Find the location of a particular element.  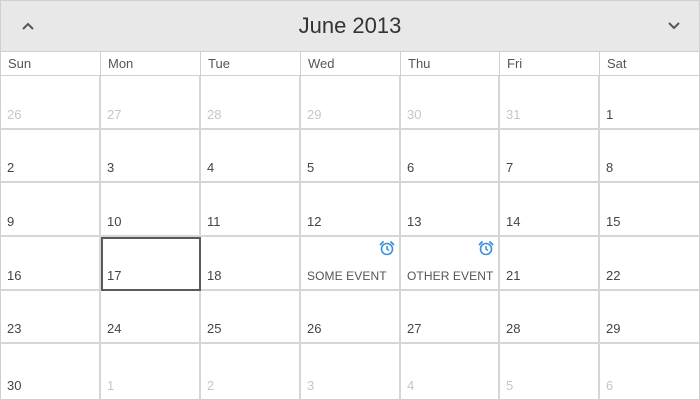

month-title: June 2013 is located at coordinates (350, 25).